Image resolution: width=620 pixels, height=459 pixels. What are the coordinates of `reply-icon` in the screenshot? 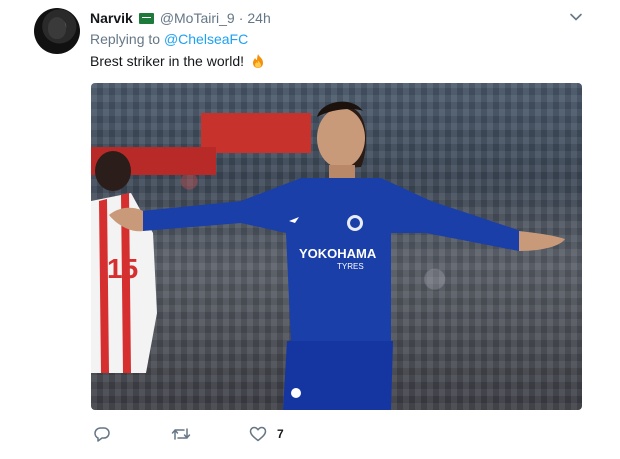 It's located at (102, 434).